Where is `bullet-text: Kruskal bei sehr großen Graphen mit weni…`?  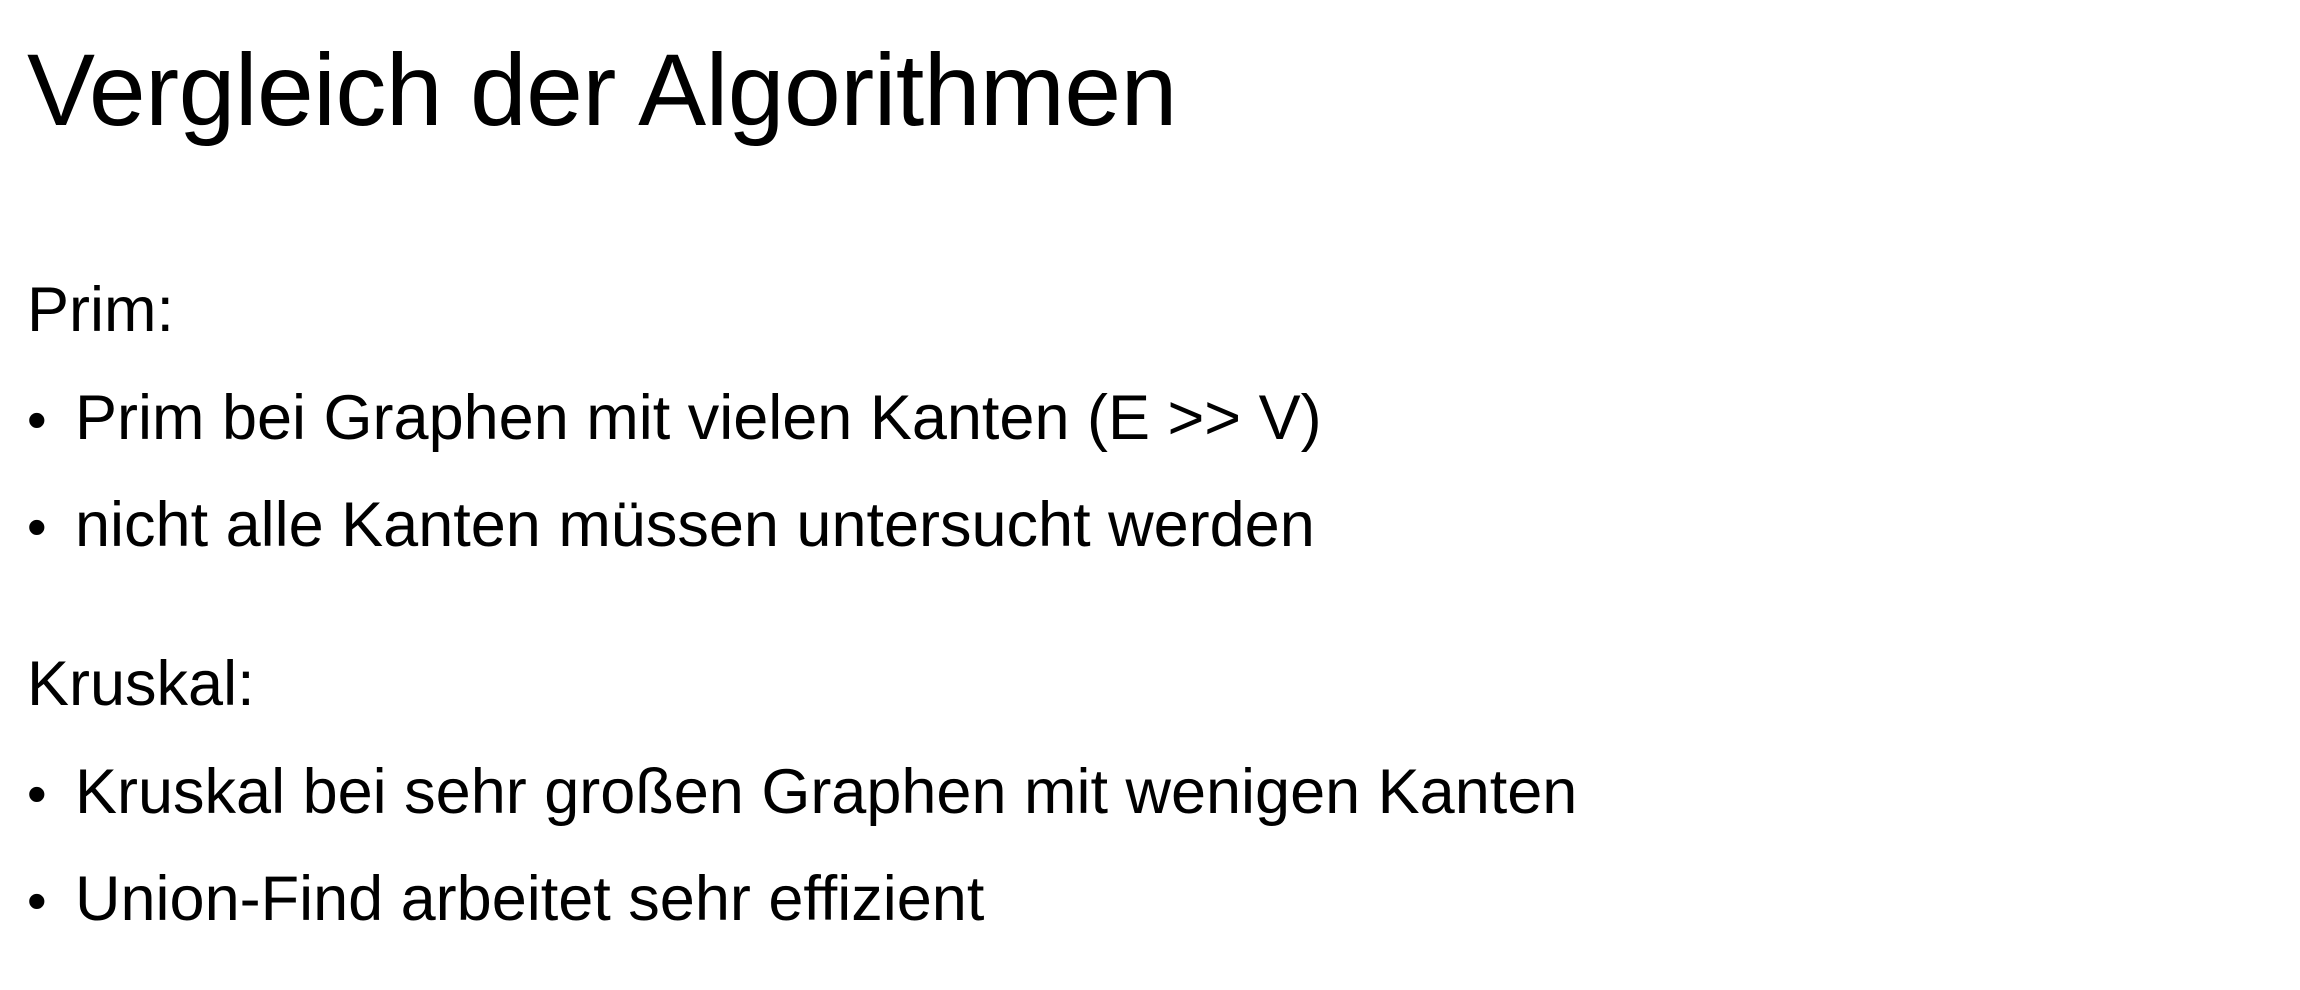
bullet-text: Kruskal bei sehr großen Graphen mit weni… is located at coordinates (826, 792).